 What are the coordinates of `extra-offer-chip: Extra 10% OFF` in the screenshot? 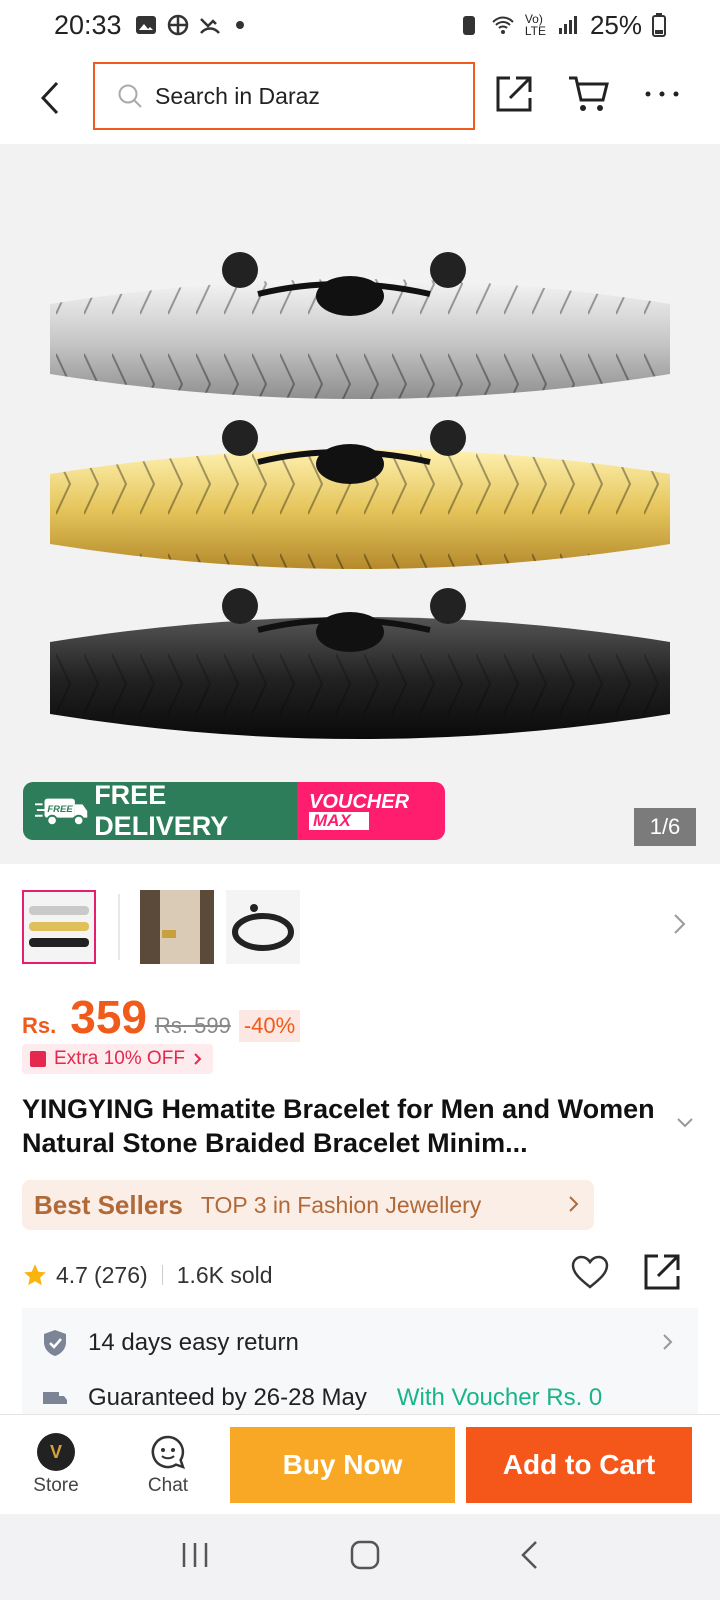 It's located at (117, 1059).